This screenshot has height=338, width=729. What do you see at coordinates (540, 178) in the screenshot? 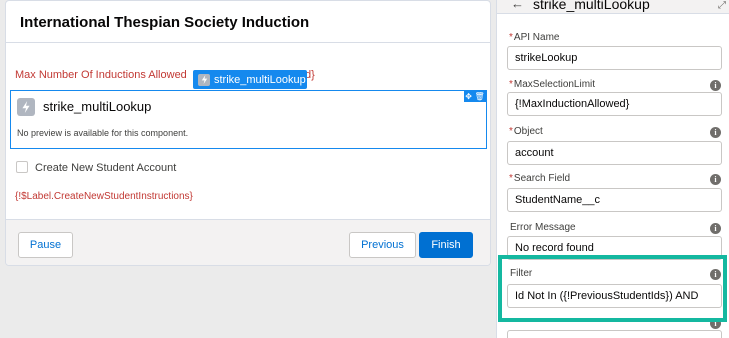
I see `search-field-label: *Search Field` at bounding box center [540, 178].